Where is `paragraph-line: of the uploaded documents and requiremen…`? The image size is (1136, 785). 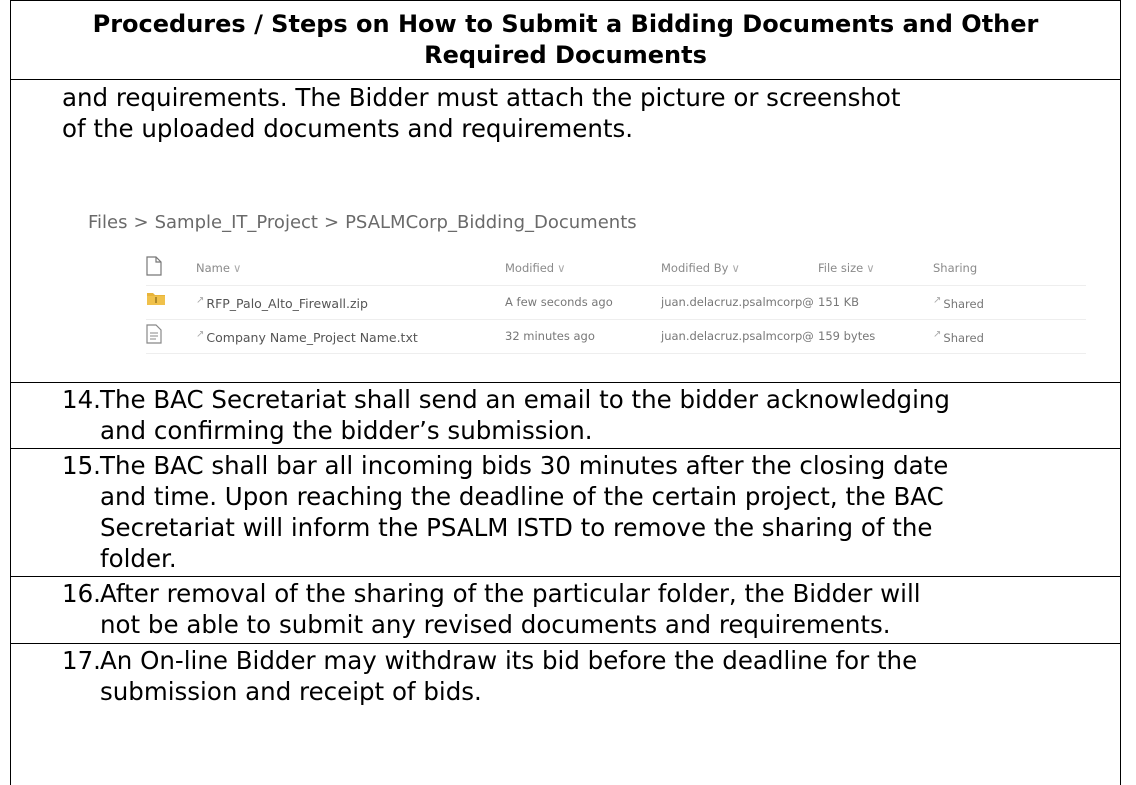 paragraph-line: of the uploaded documents and requiremen… is located at coordinates (348, 128).